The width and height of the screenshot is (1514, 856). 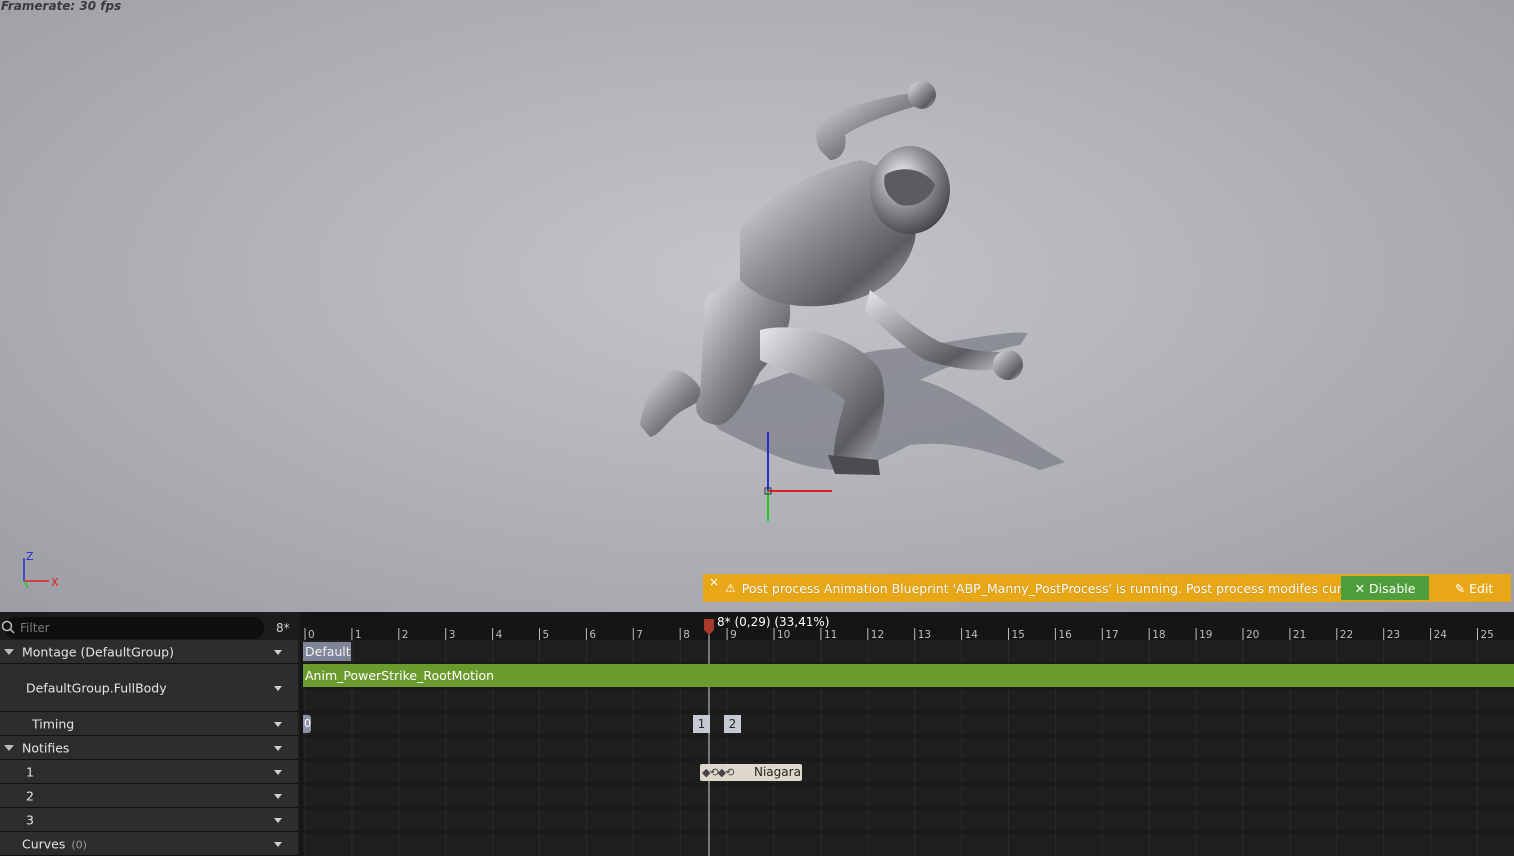 I want to click on edit-label: Edit, so click(x=1481, y=588).